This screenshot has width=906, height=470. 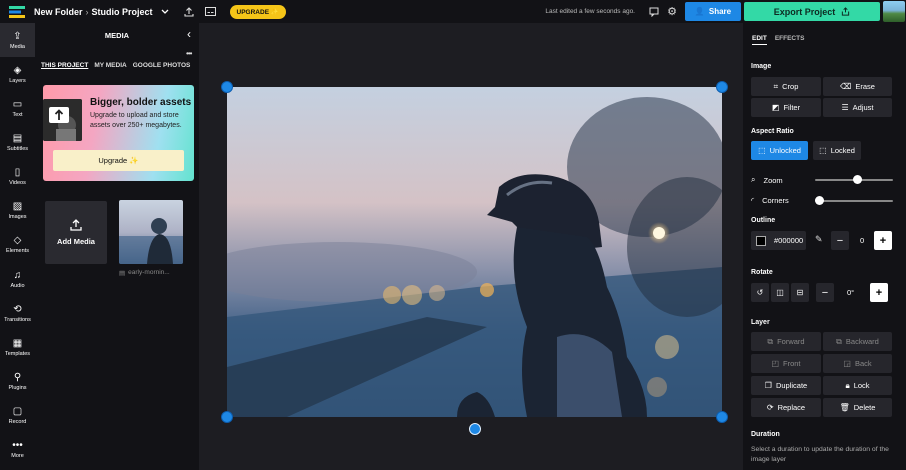 I want to click on rotate-ccw-button: ↺, so click(x=760, y=292).